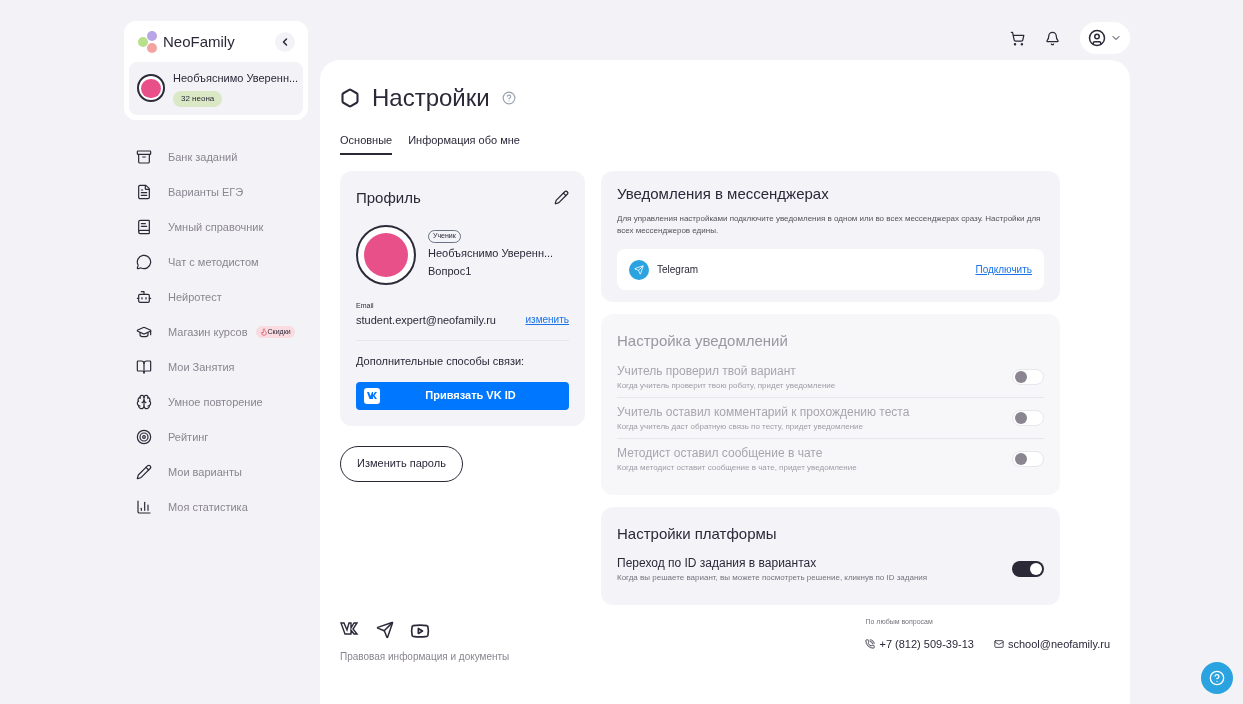 The height and width of the screenshot is (704, 1243). I want to click on cart-icon, so click(1017, 38).